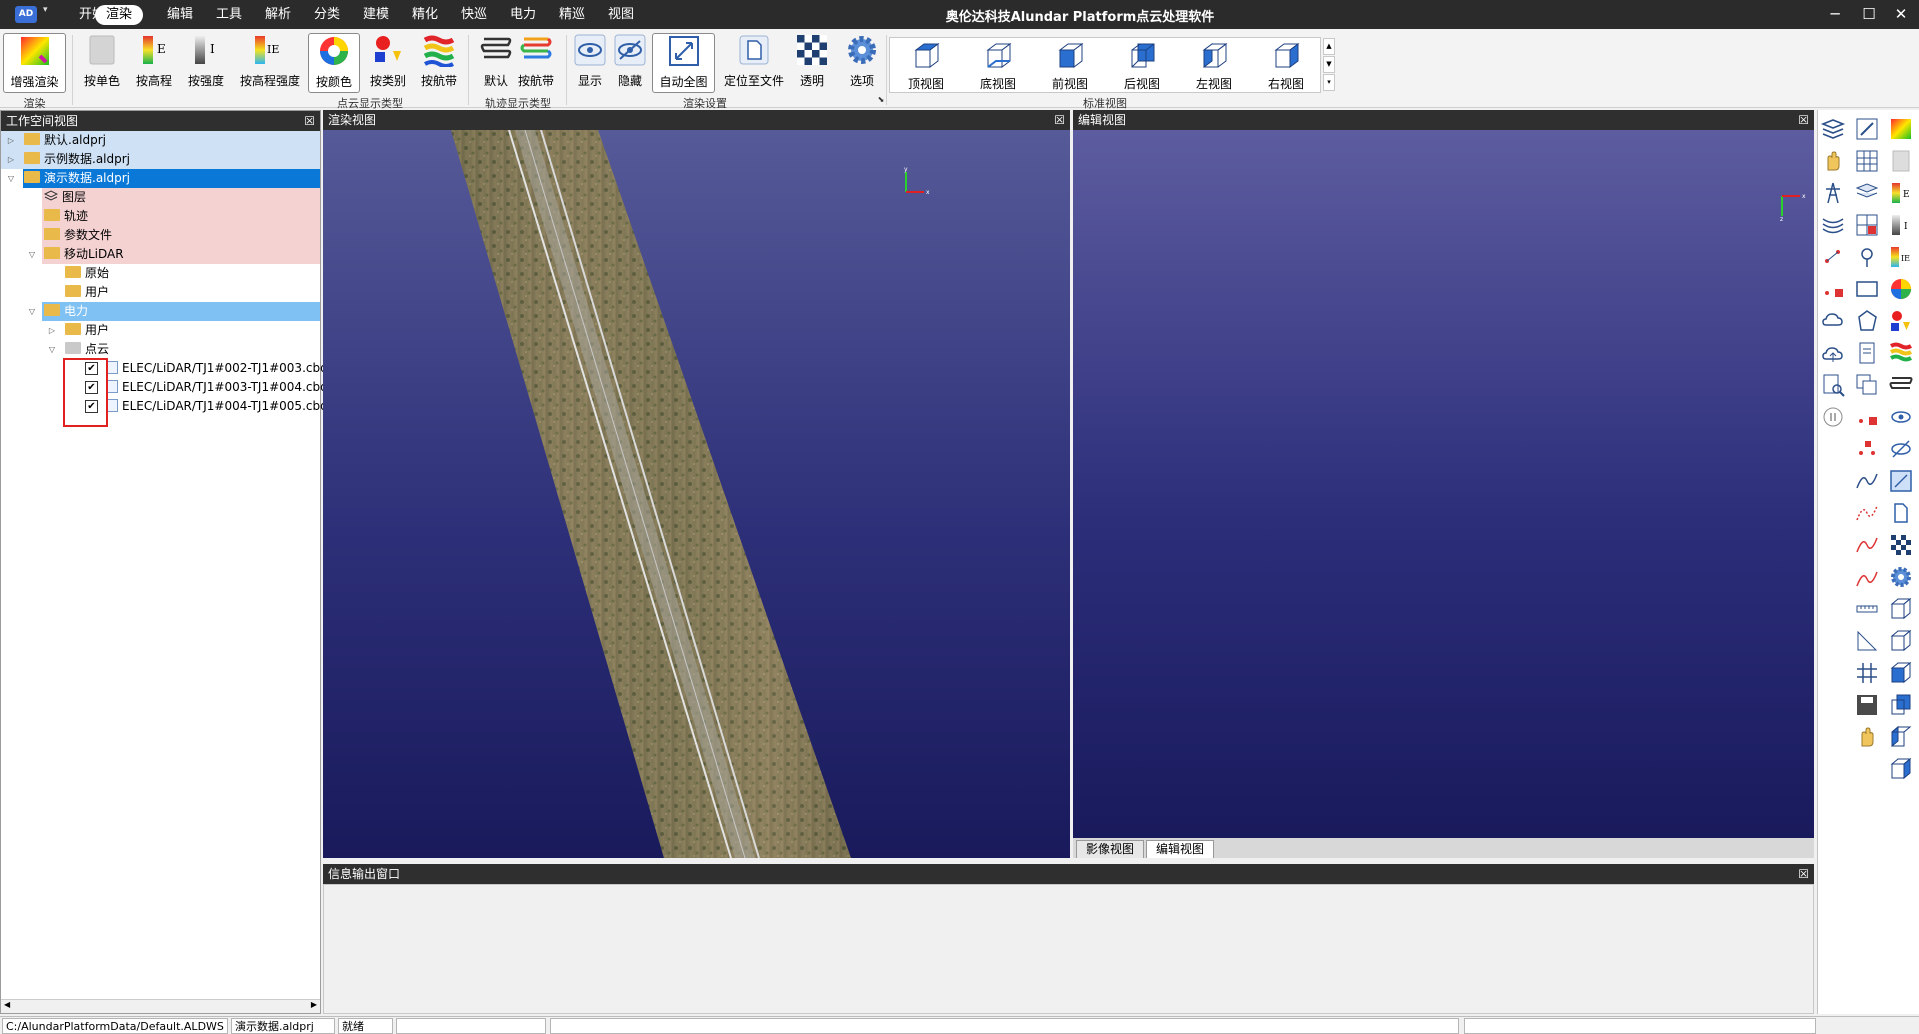 This screenshot has height=1034, width=1919. Describe the element at coordinates (180, 15) in the screenshot. I see `menu-tab-edit: 编辑` at that location.